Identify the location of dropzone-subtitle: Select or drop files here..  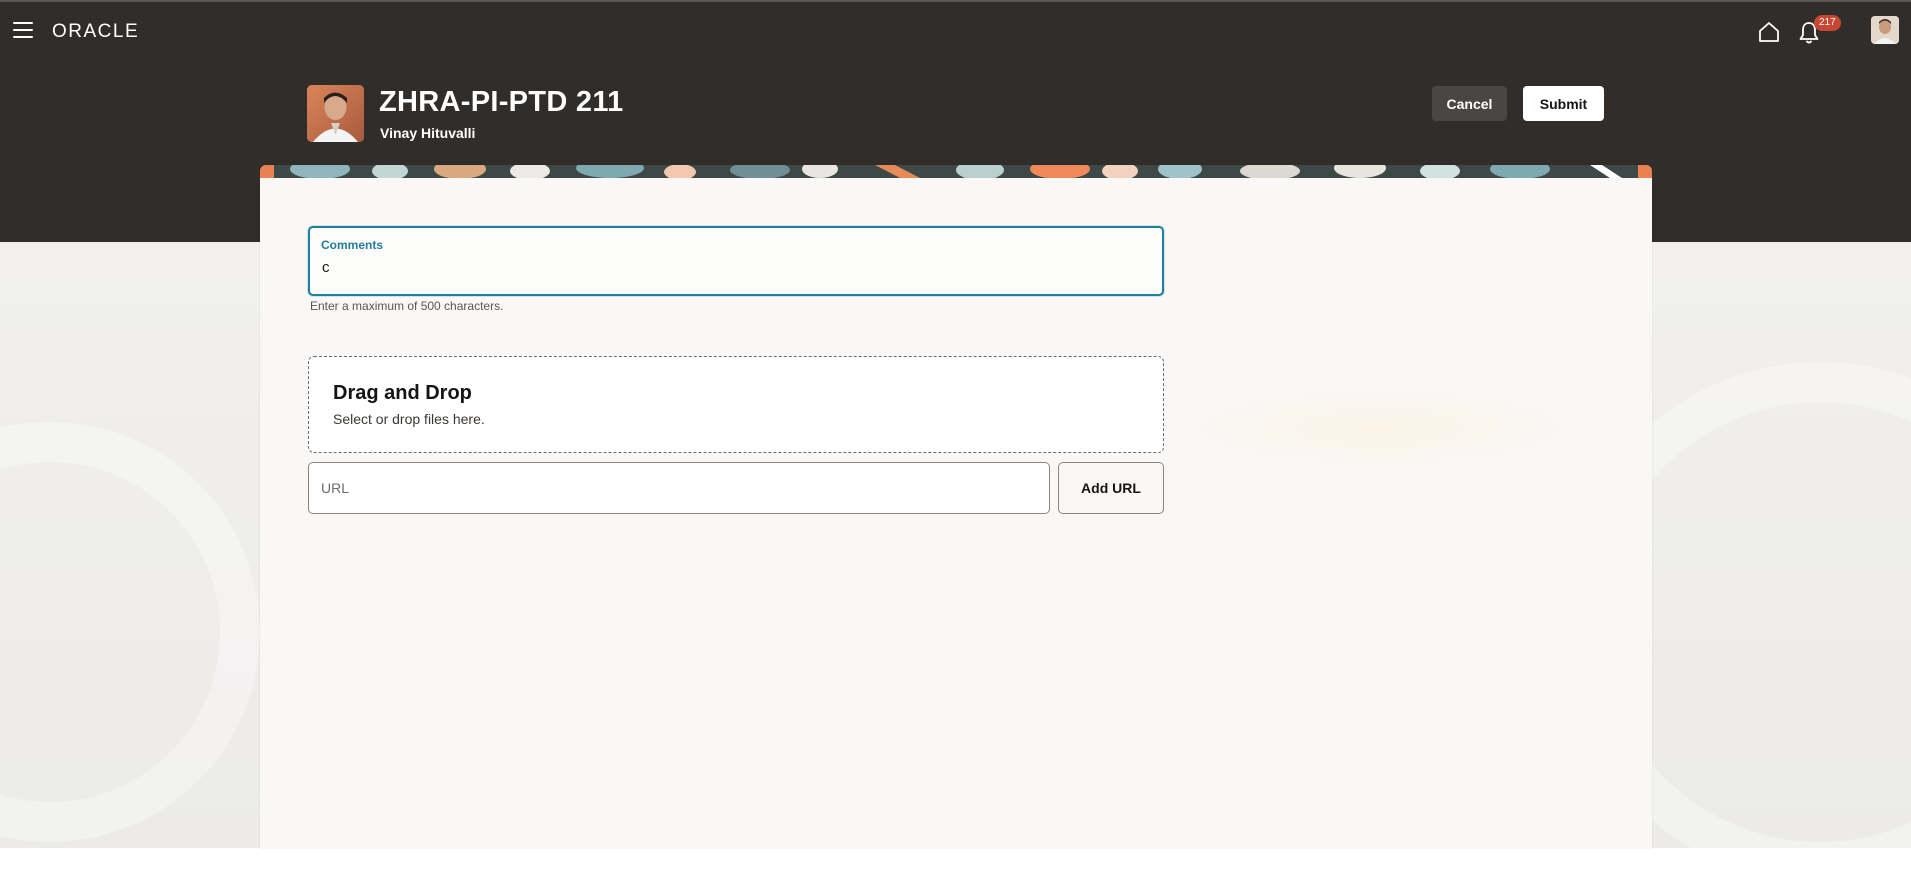
(409, 419).